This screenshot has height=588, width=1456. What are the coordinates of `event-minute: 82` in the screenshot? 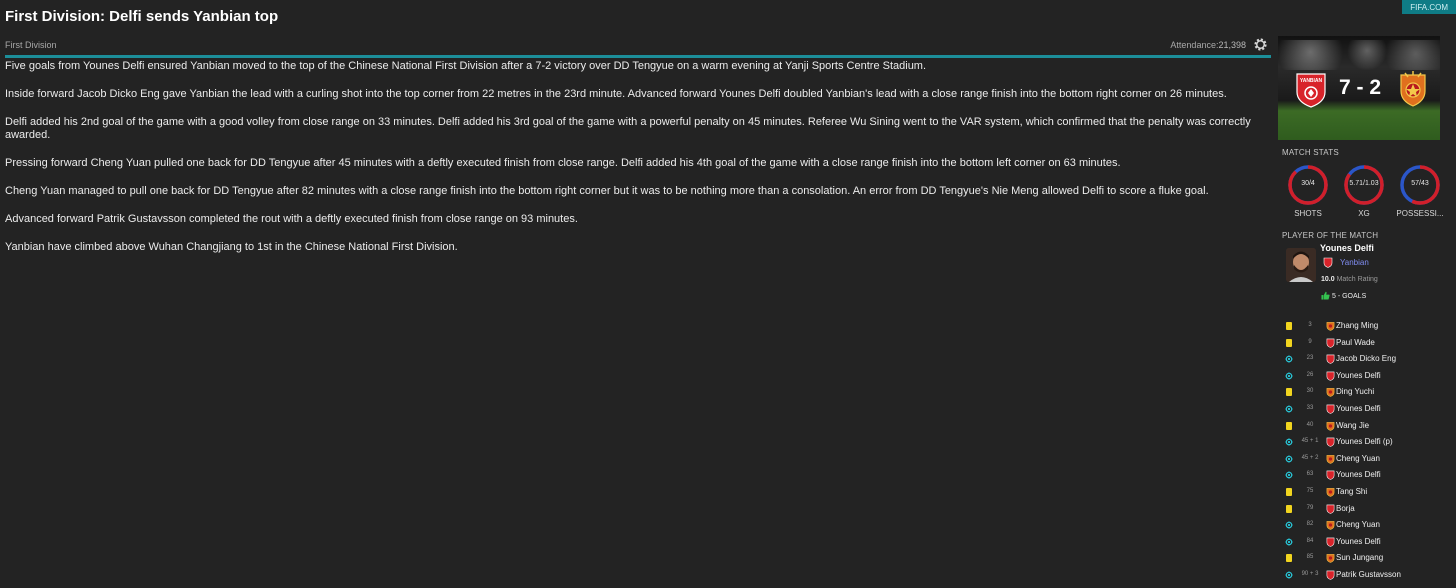 It's located at (1310, 524).